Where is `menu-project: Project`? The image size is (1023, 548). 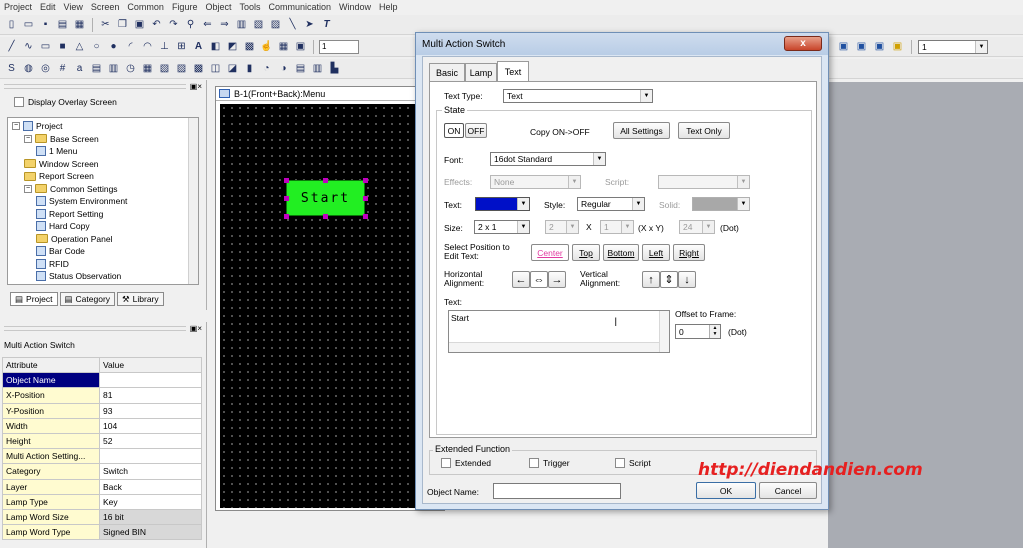
menu-project: Project is located at coordinates (18, 7).